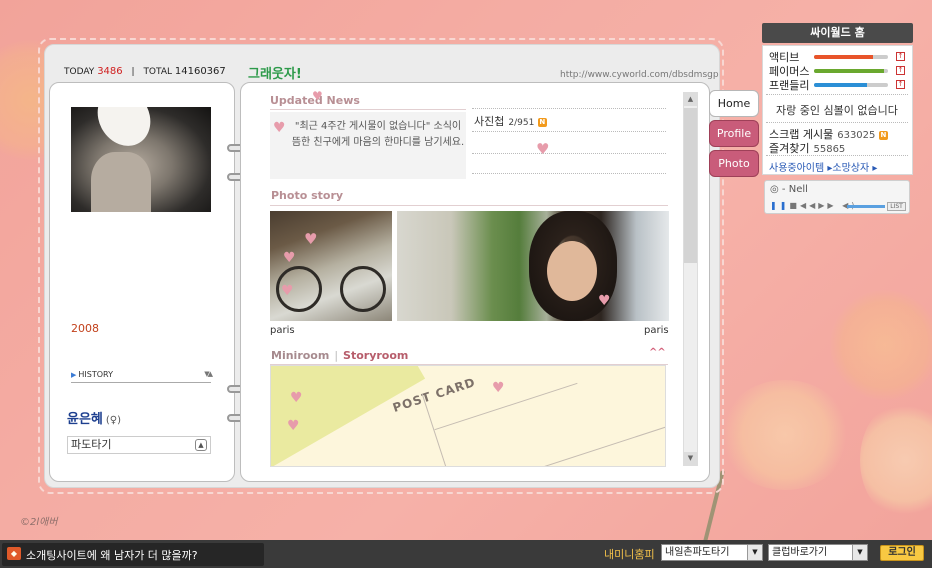  Describe the element at coordinates (307, 195) in the screenshot. I see `photo-story-title: Photo story` at that location.